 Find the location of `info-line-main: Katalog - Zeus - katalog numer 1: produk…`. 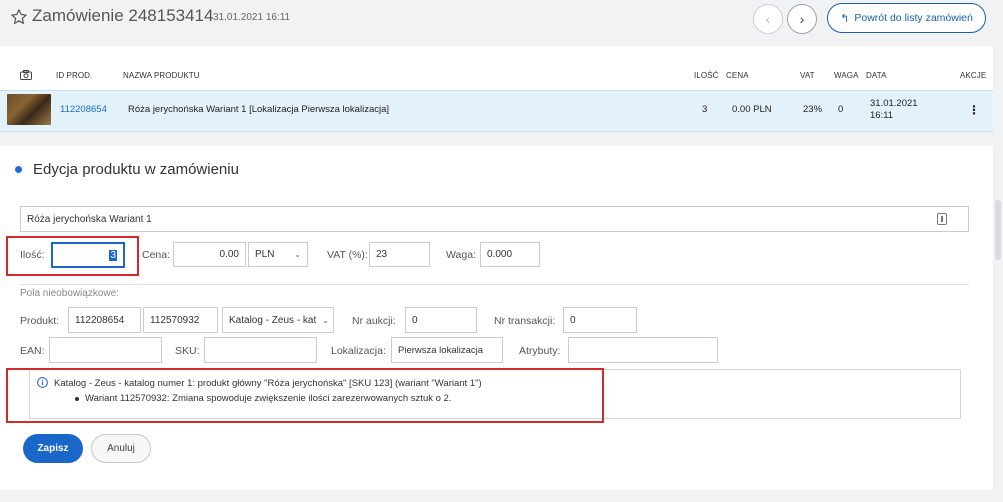

info-line-main: Katalog - Zeus - katalog numer 1: produk… is located at coordinates (268, 383).